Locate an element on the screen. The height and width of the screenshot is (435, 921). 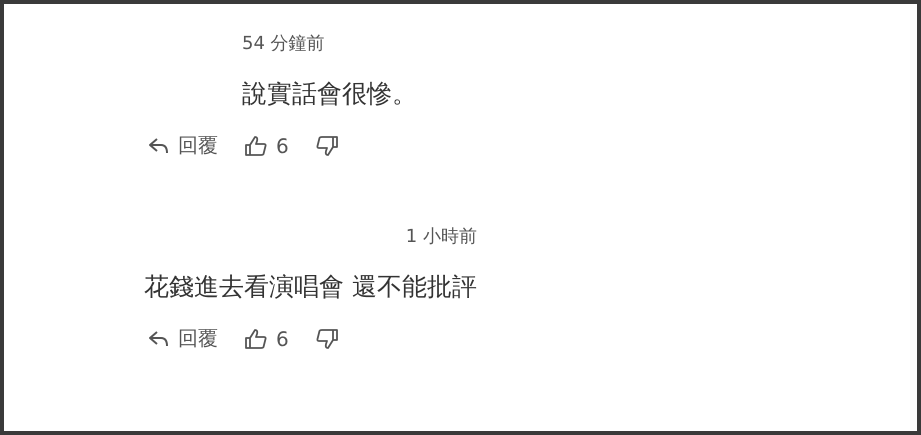
comment-text: 花錢進去看演唱會 還不能批評 is located at coordinates (310, 287).